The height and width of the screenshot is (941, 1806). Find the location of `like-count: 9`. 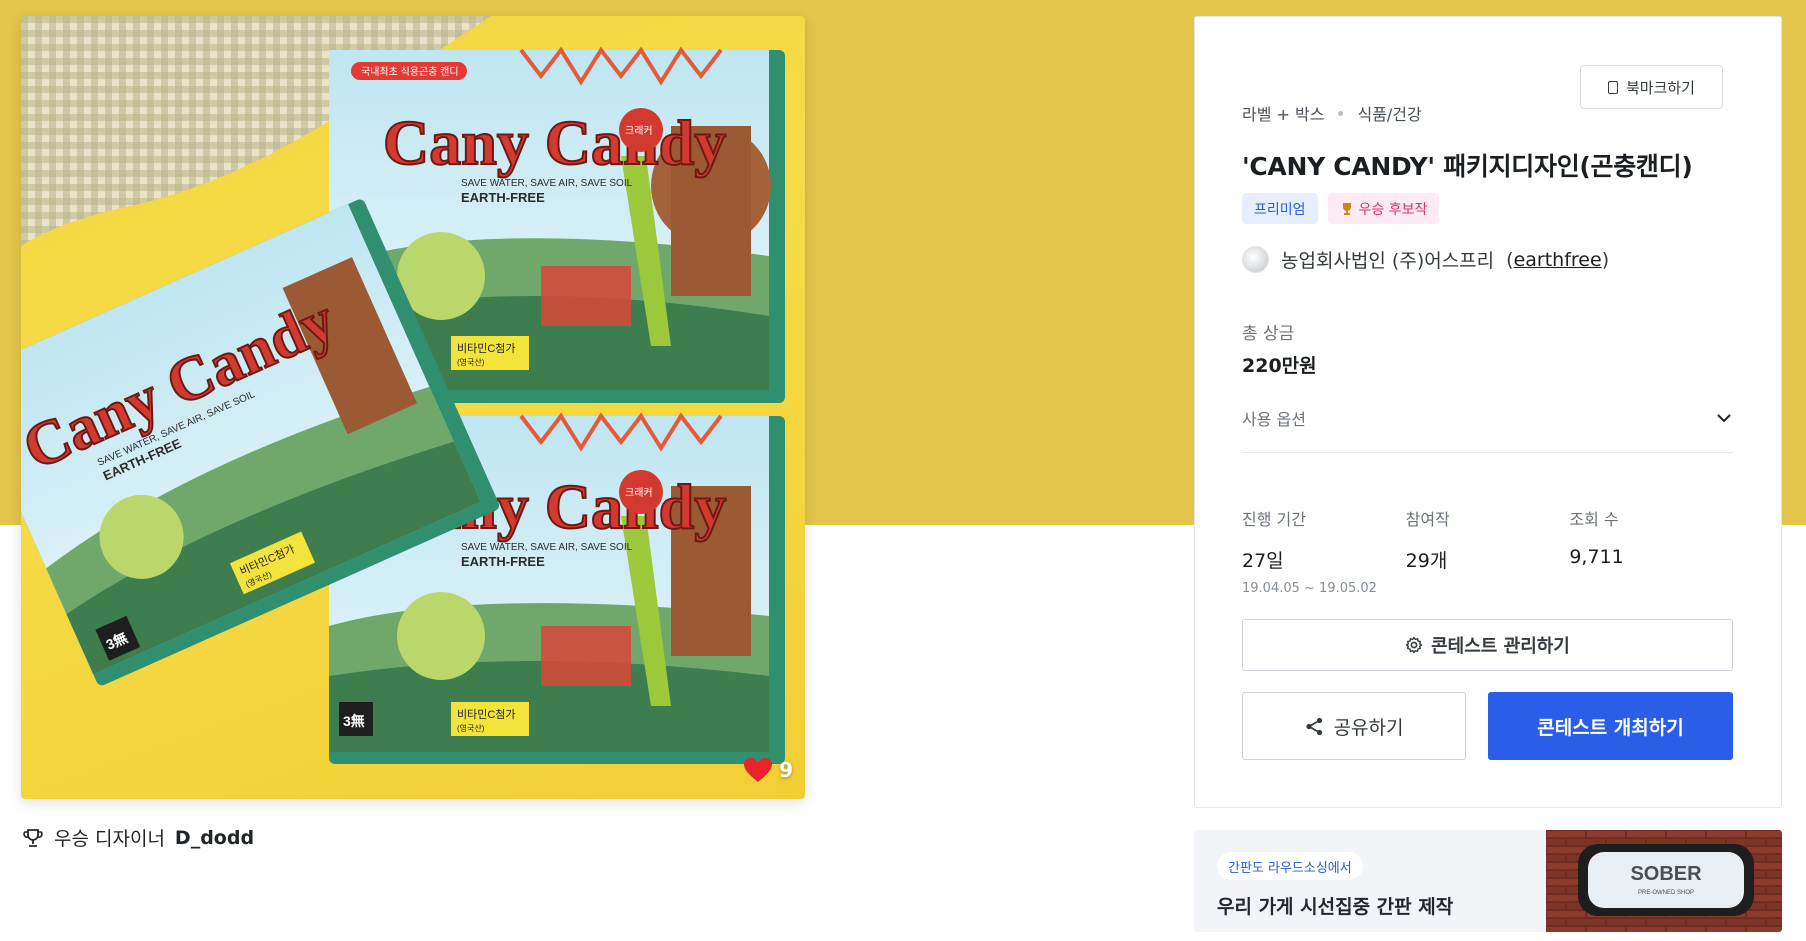

like-count: 9 is located at coordinates (786, 770).